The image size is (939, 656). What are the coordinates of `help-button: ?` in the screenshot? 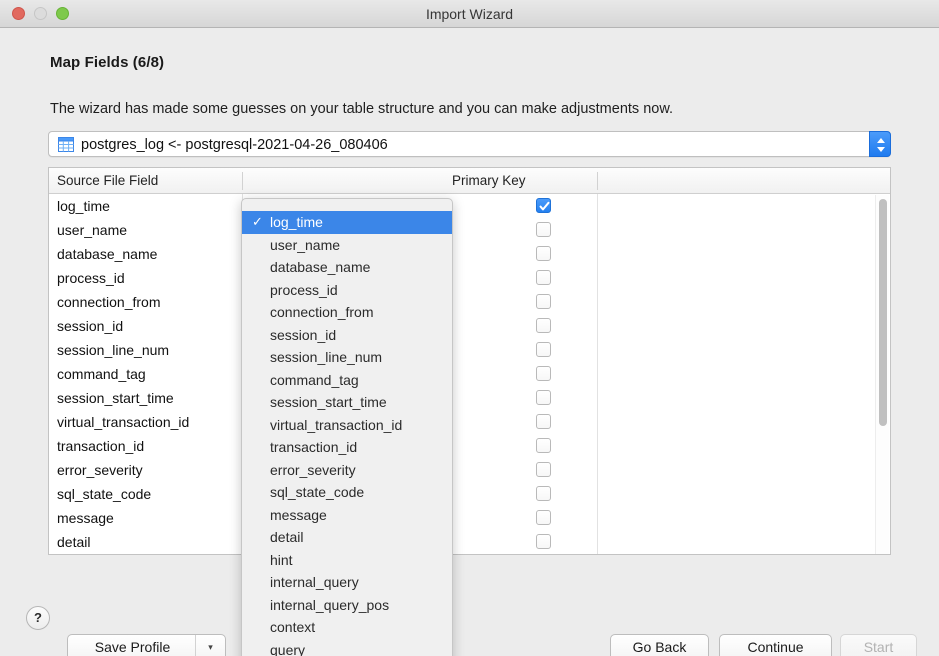 It's located at (38, 618).